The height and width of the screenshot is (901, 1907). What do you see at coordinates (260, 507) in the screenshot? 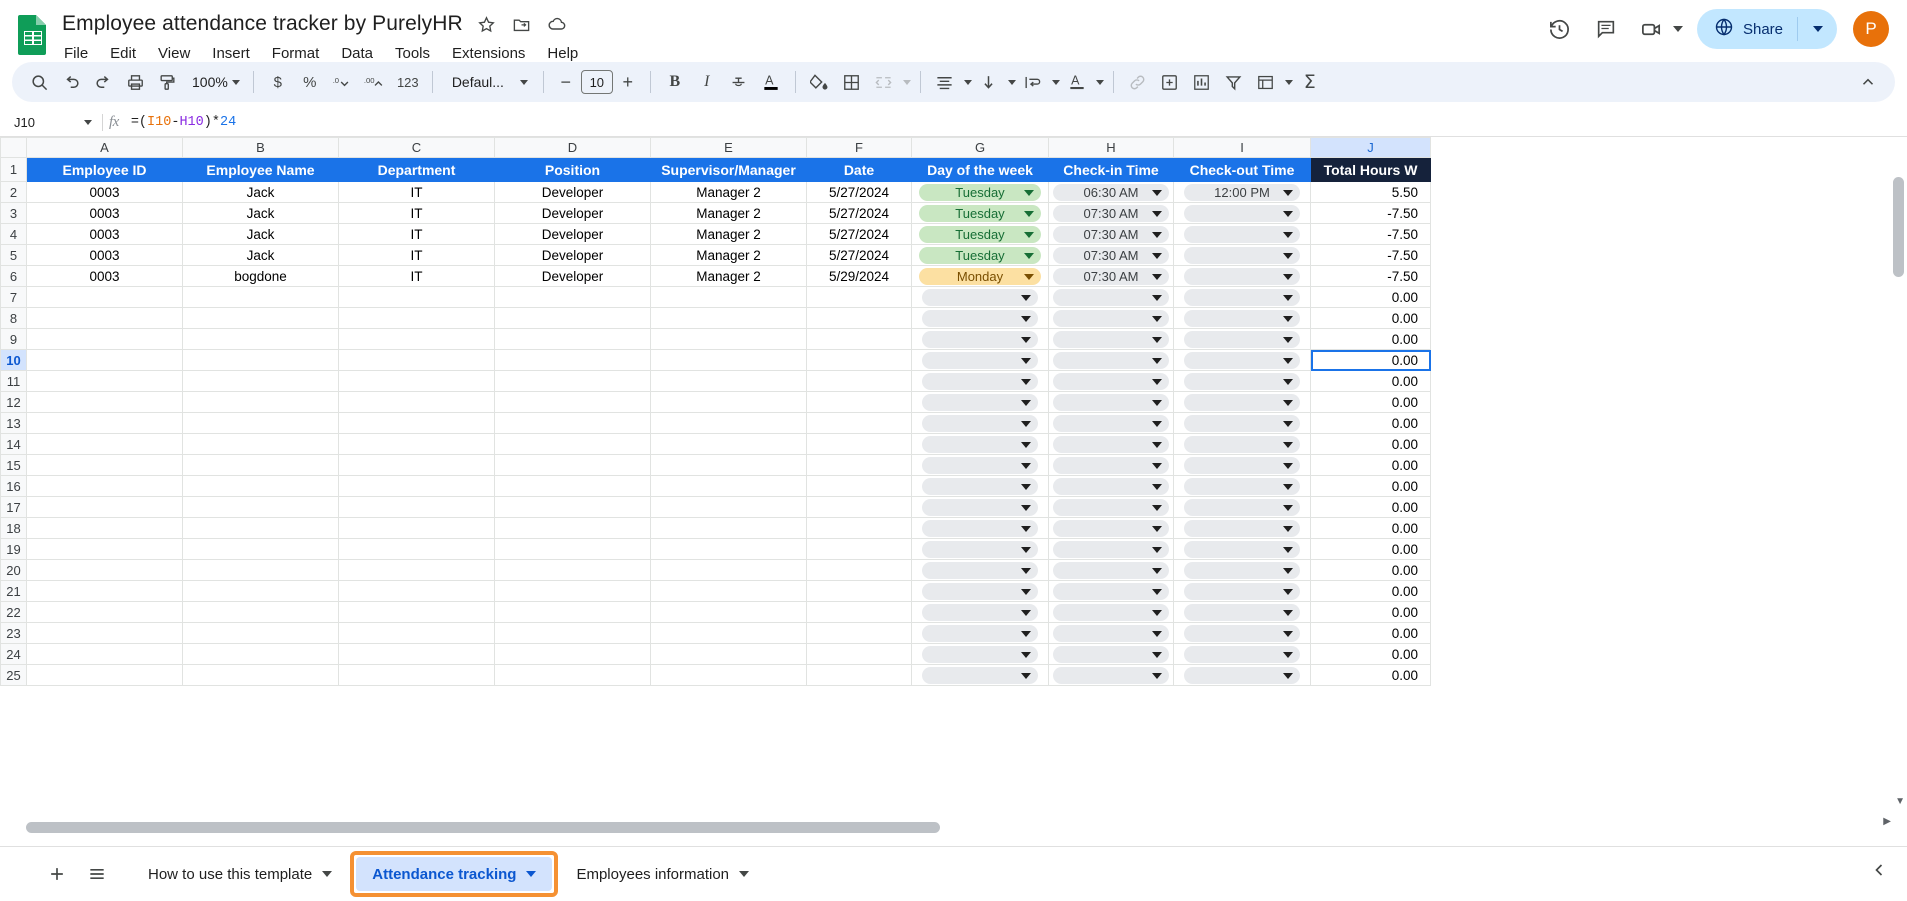
I see `cell-B17` at bounding box center [260, 507].